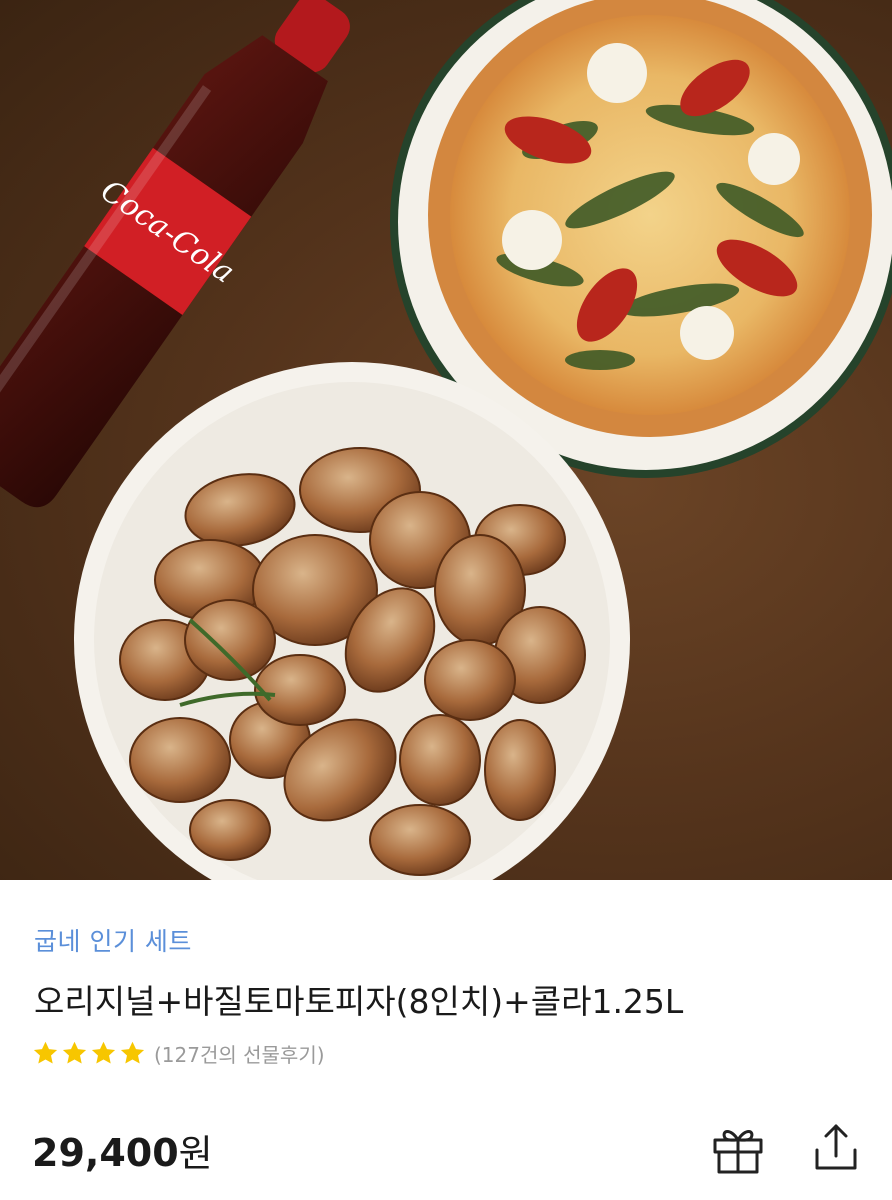 This screenshot has height=1200, width=892. Describe the element at coordinates (359, 1001) in the screenshot. I see `product-title: 오리지널+바질토마토피자(8인치)+콜라1.25L` at that location.